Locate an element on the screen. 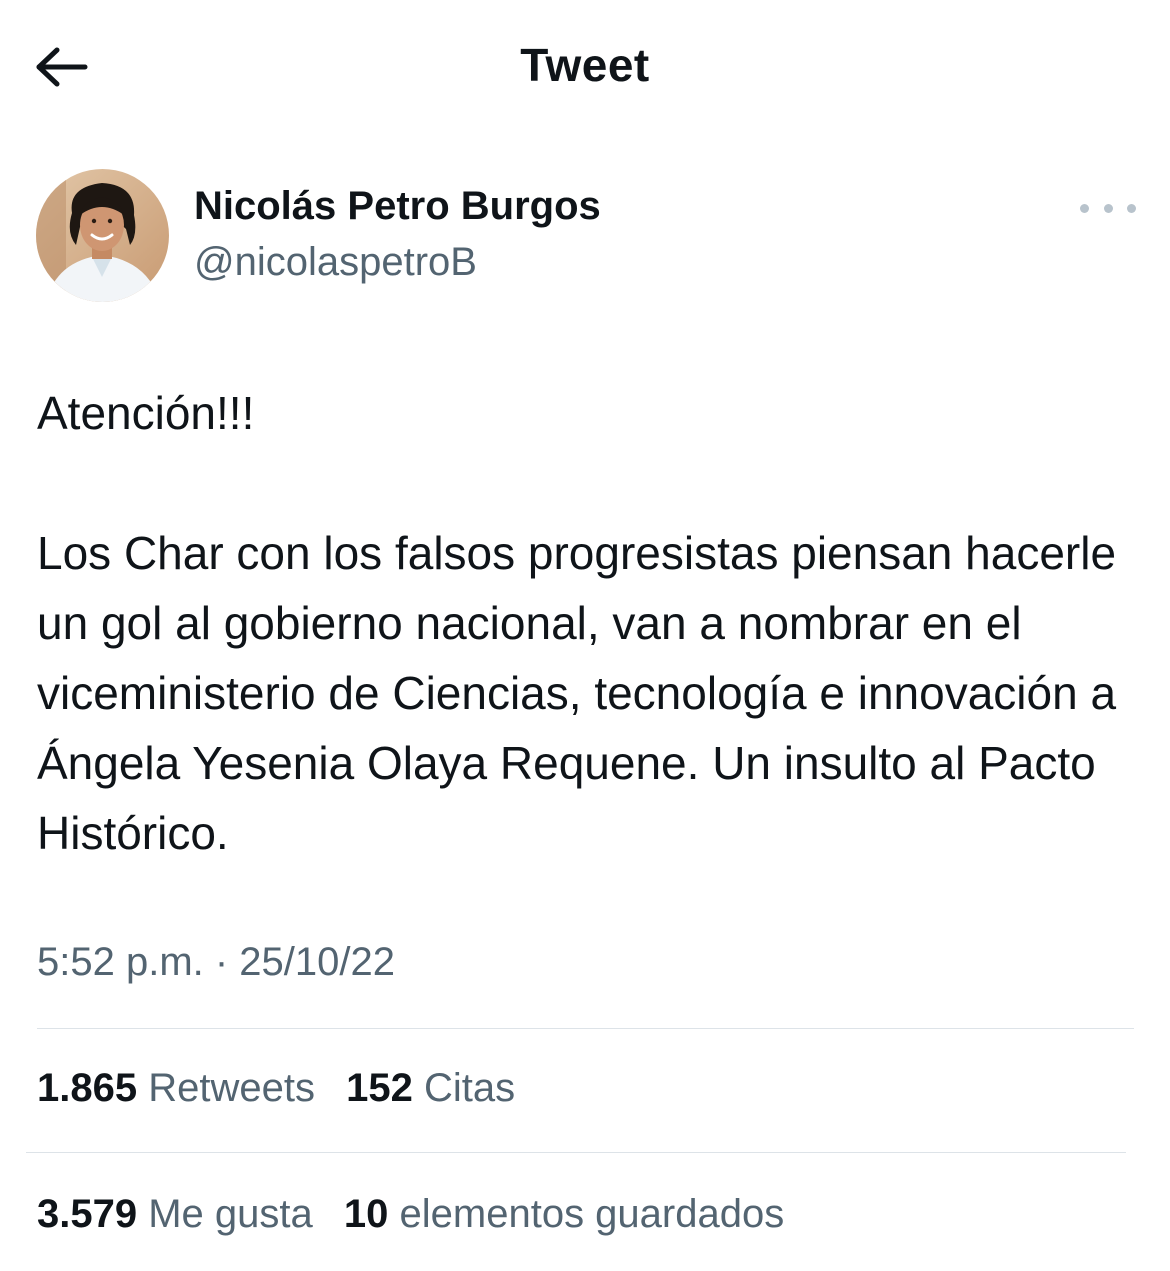 The width and height of the screenshot is (1170, 1271). tweet-paragraph: Atención!!! is located at coordinates (146, 413).